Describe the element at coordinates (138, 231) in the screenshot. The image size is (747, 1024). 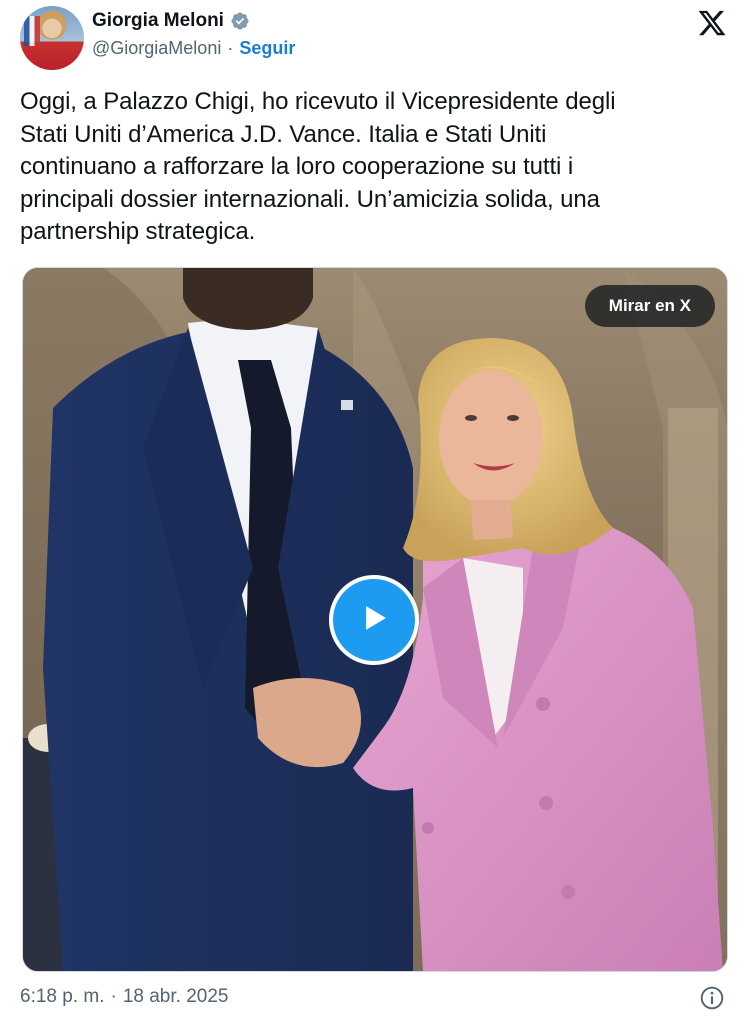
I see `tweet-text-line: partnership strategica.` at that location.